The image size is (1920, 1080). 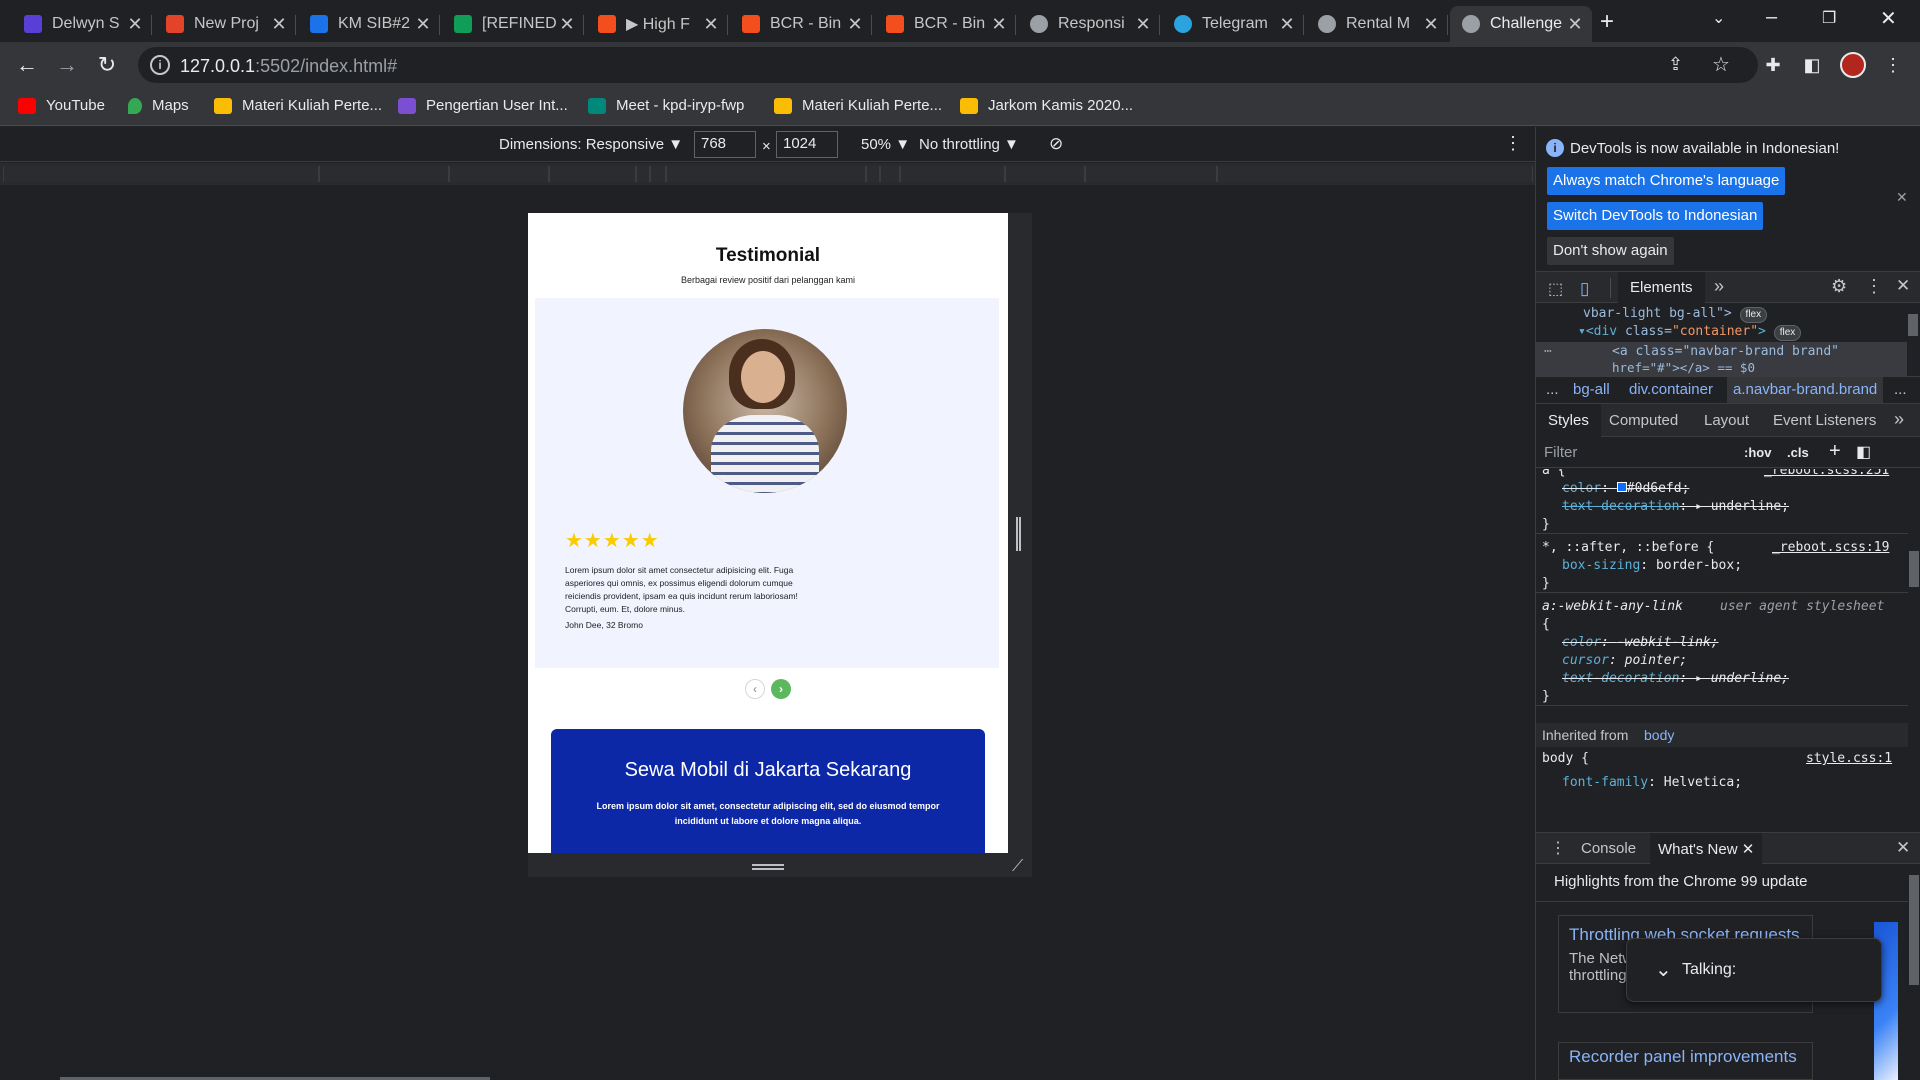 What do you see at coordinates (767, 174) in the screenshot?
I see `media-query-bar` at bounding box center [767, 174].